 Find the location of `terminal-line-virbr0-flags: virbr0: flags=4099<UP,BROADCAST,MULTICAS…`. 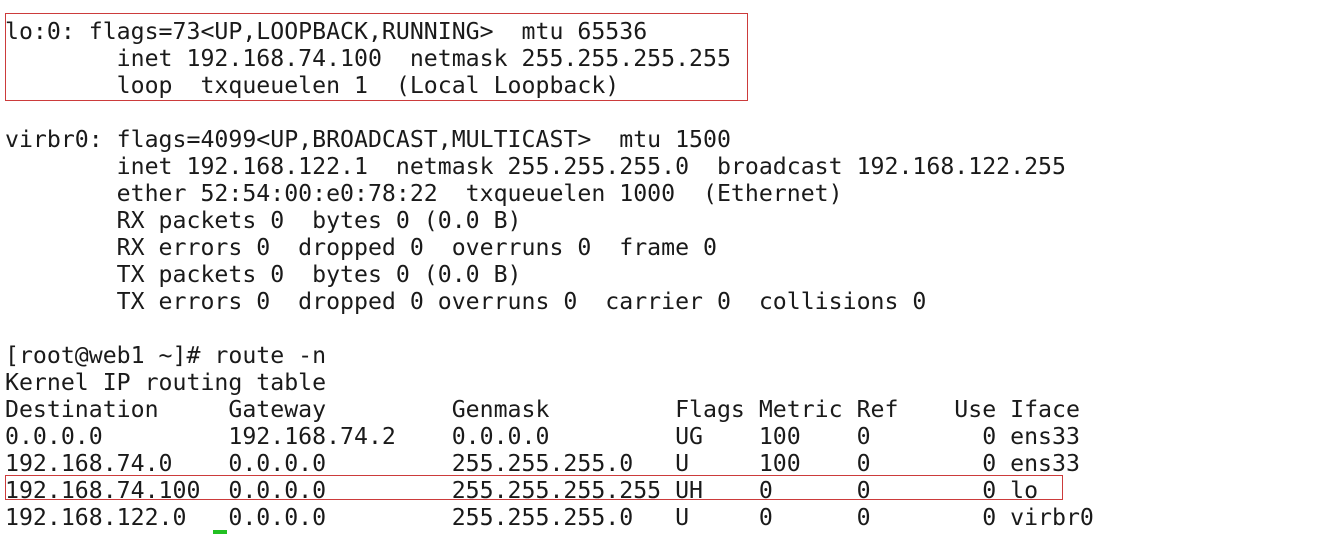

terminal-line-virbr0-flags: virbr0: flags=4099<UP,BROADCAST,MULTICAS… is located at coordinates (368, 139).